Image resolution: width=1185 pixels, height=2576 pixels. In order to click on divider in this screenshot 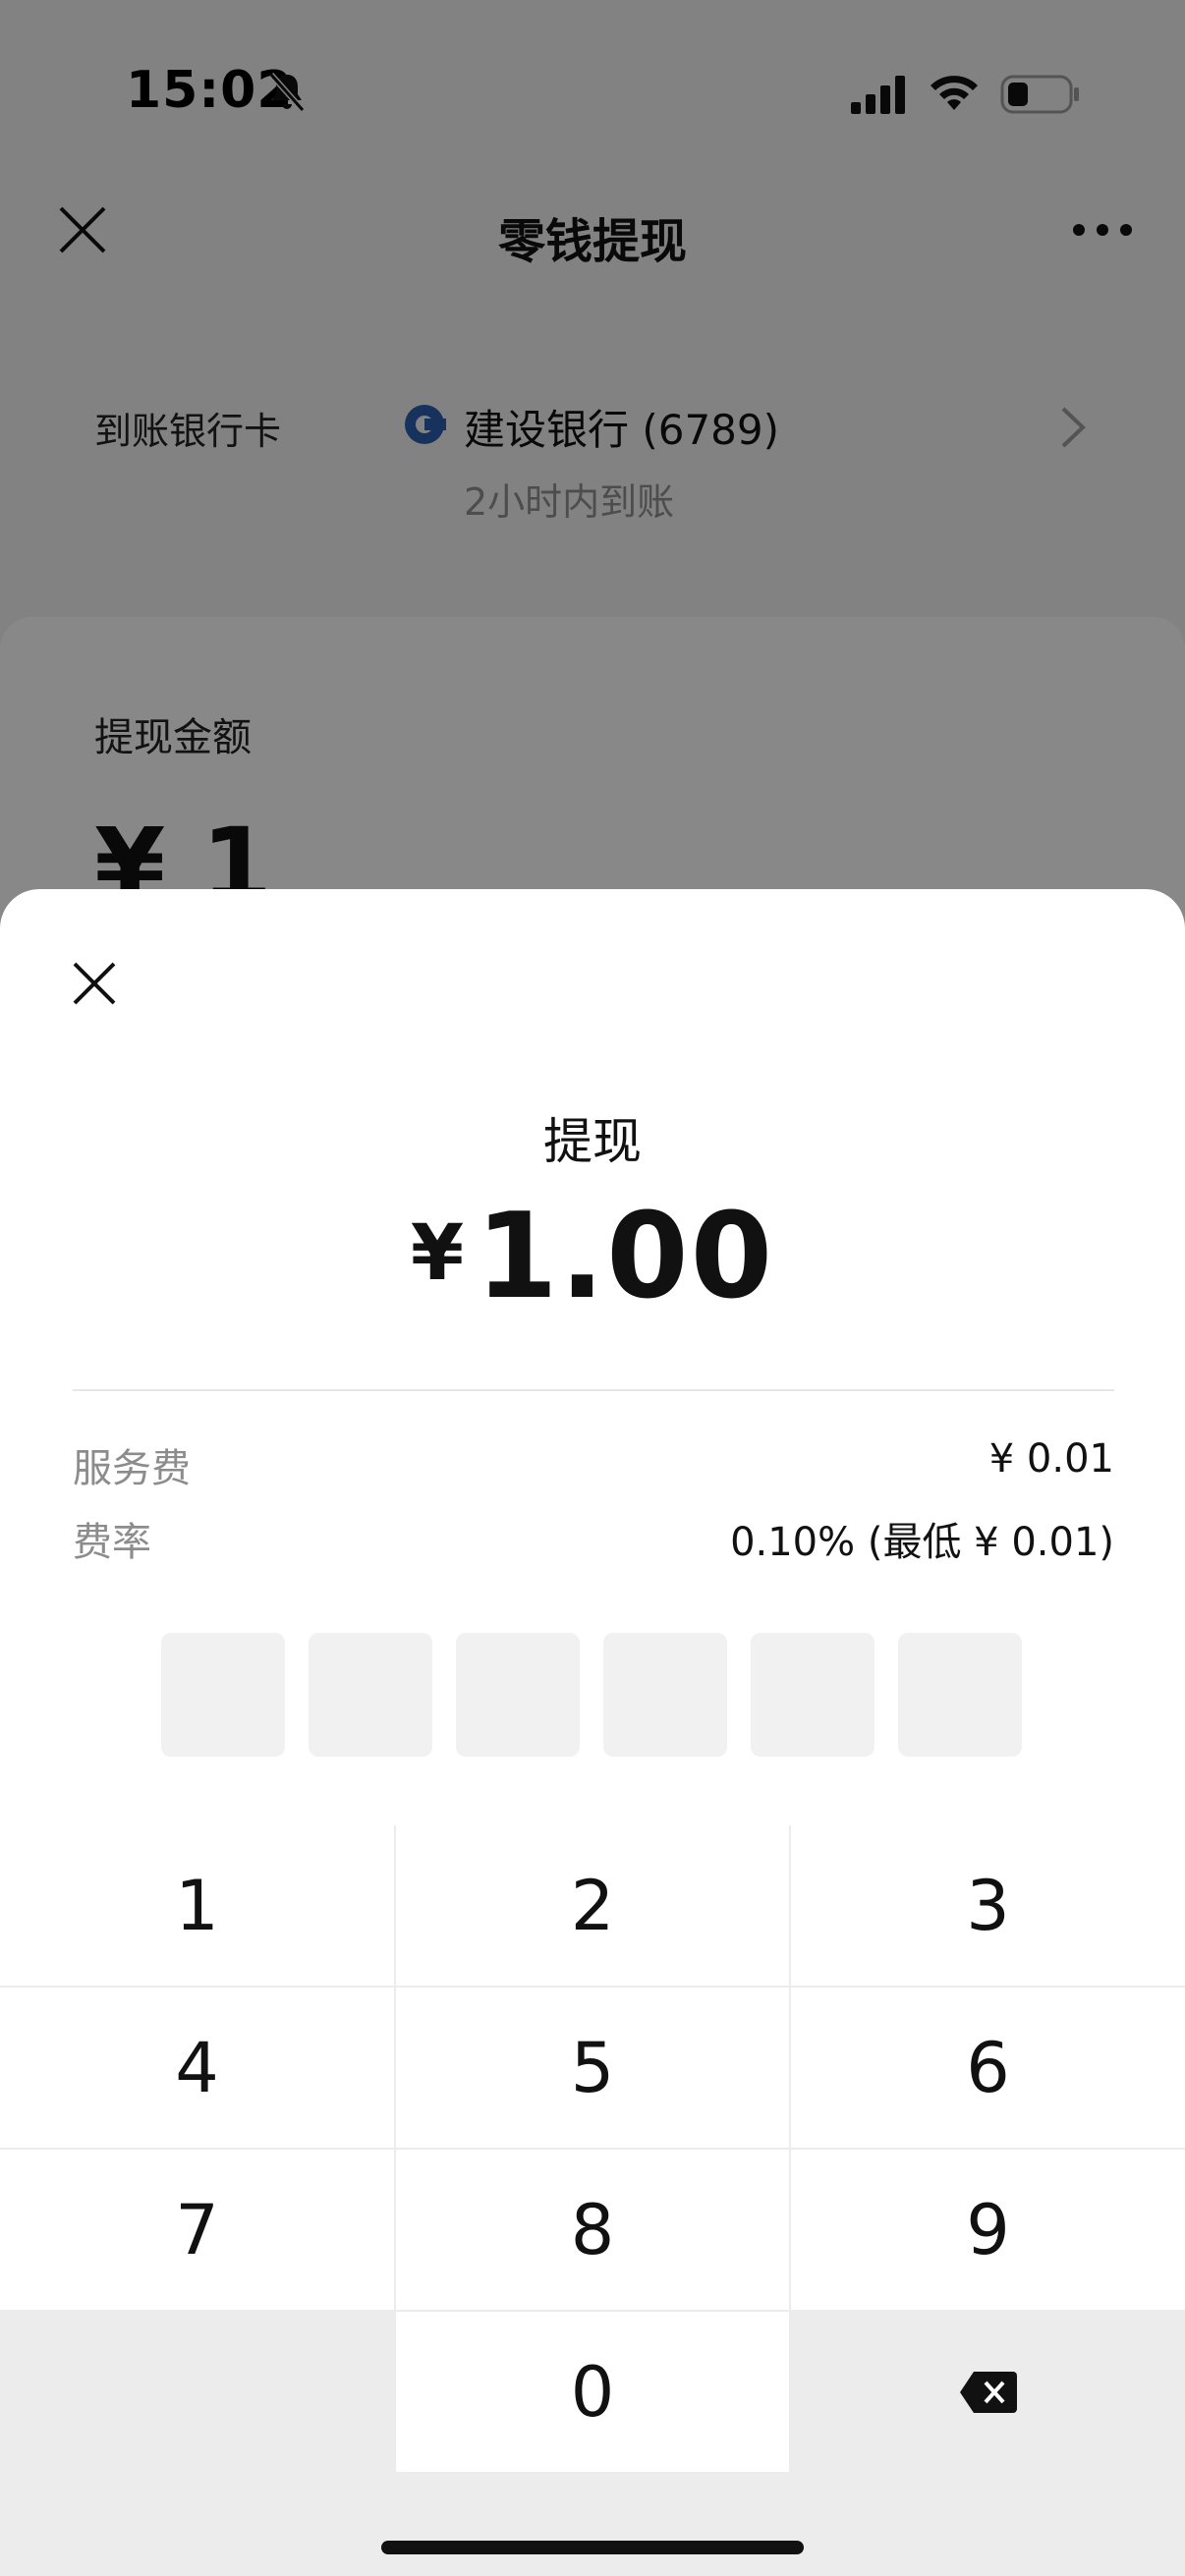, I will do `click(594, 1390)`.